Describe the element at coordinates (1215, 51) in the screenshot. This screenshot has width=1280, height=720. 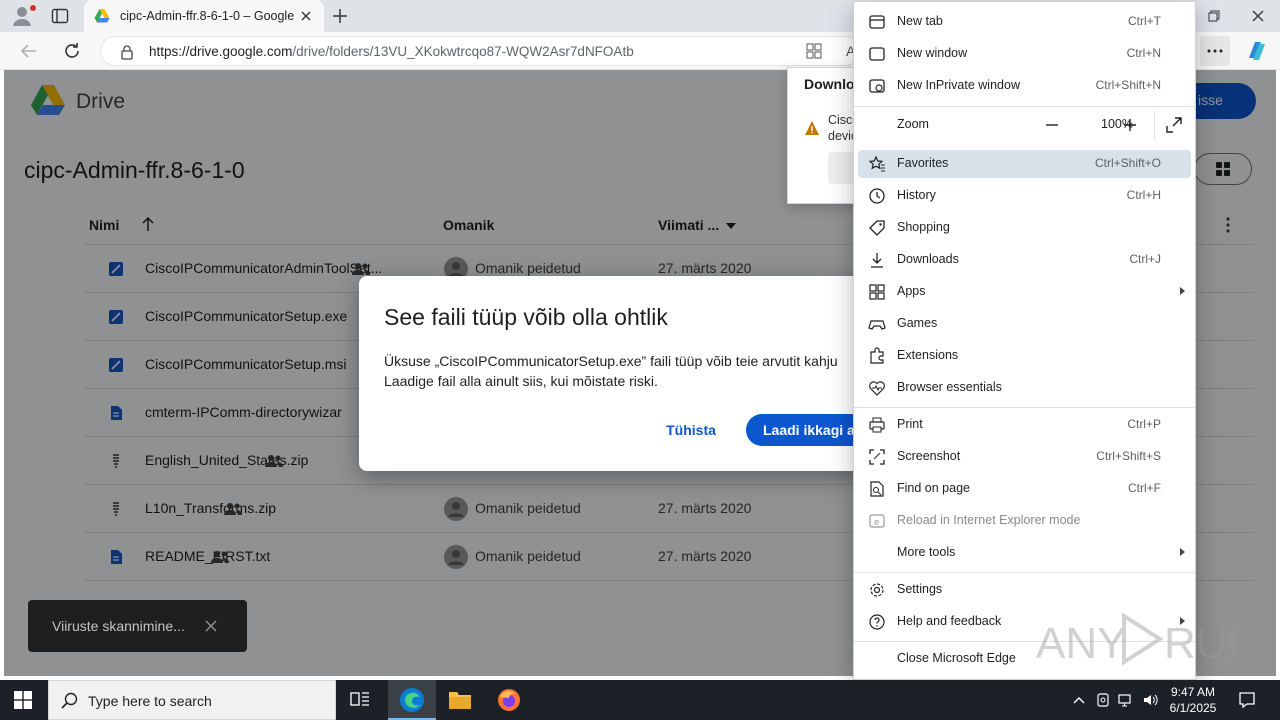
I see `settings-and-more-button` at that location.